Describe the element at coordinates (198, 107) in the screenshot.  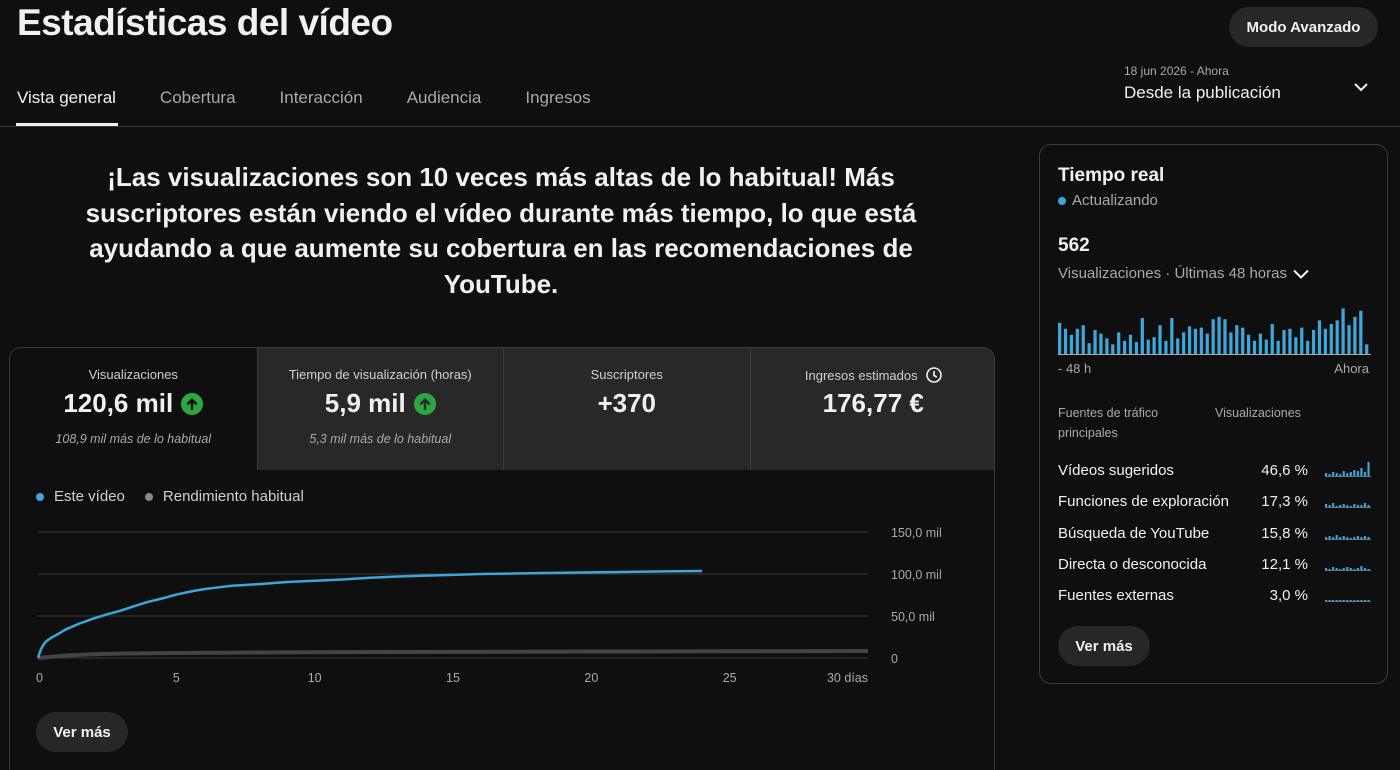
I see `tab-reach: Cobertura` at that location.